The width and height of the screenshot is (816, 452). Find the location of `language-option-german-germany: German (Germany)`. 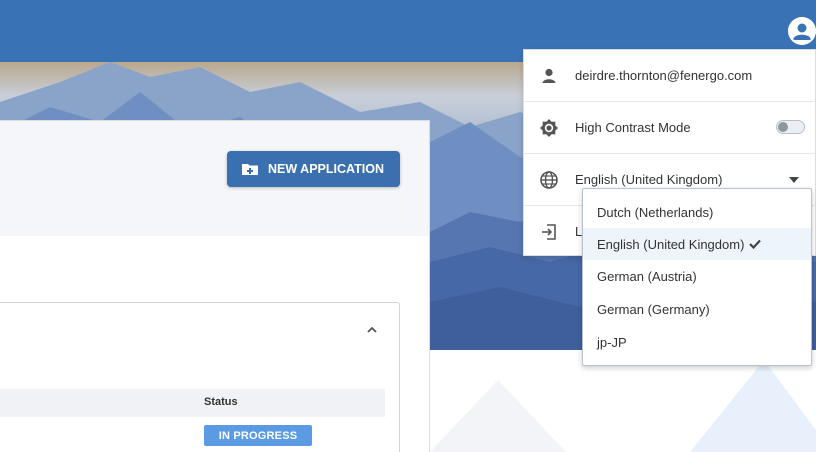

language-option-german-germany: German (Germany) is located at coordinates (697, 309).